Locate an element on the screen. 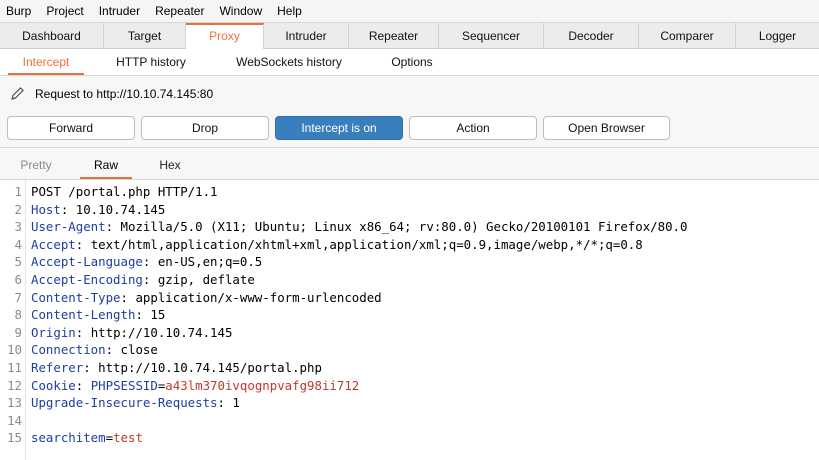 The image size is (819, 460). menu-repeater: Repeater is located at coordinates (179, 11).